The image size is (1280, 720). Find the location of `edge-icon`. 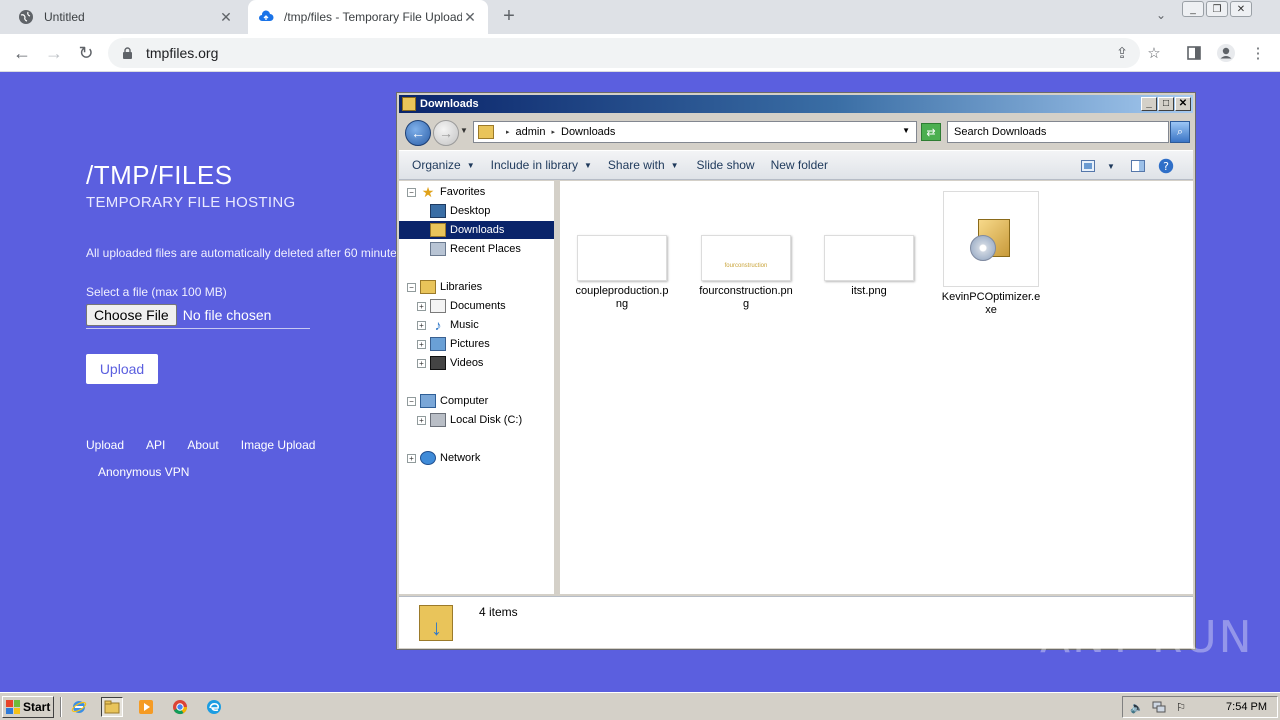

edge-icon is located at coordinates (214, 707).